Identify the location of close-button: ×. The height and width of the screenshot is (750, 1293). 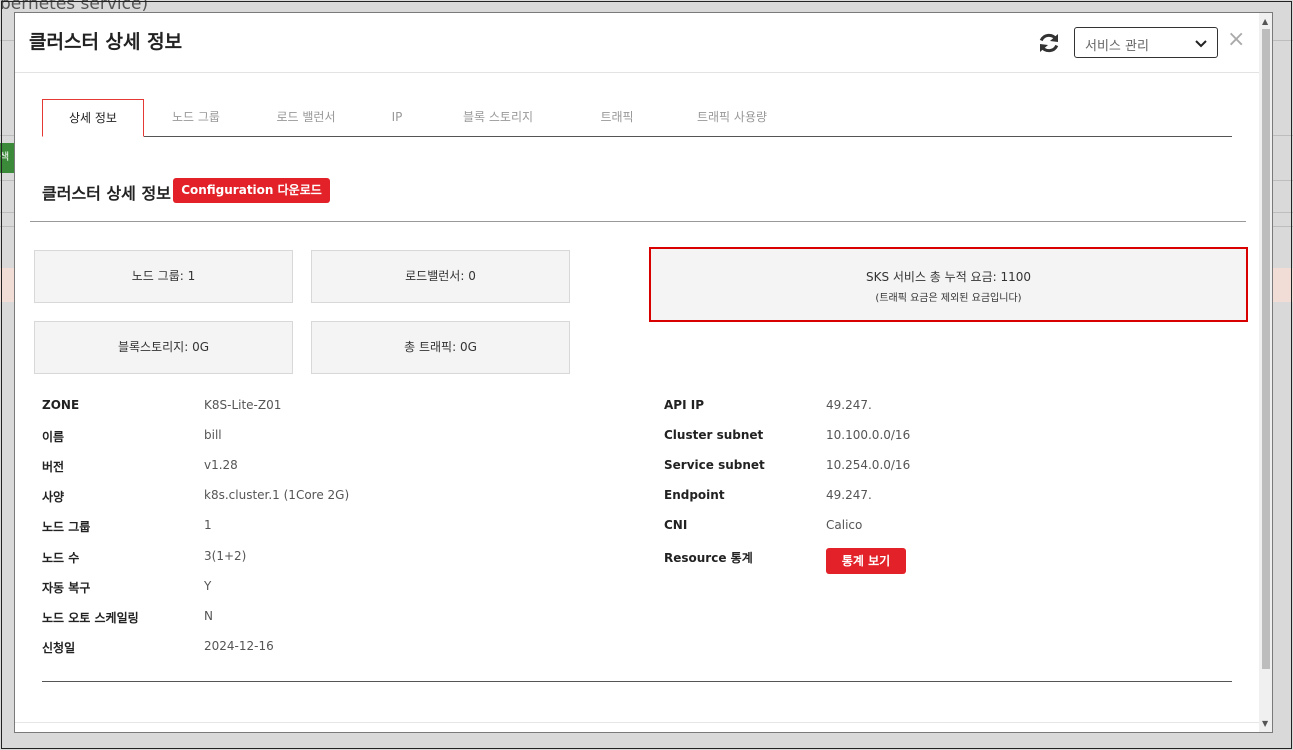
(1236, 40).